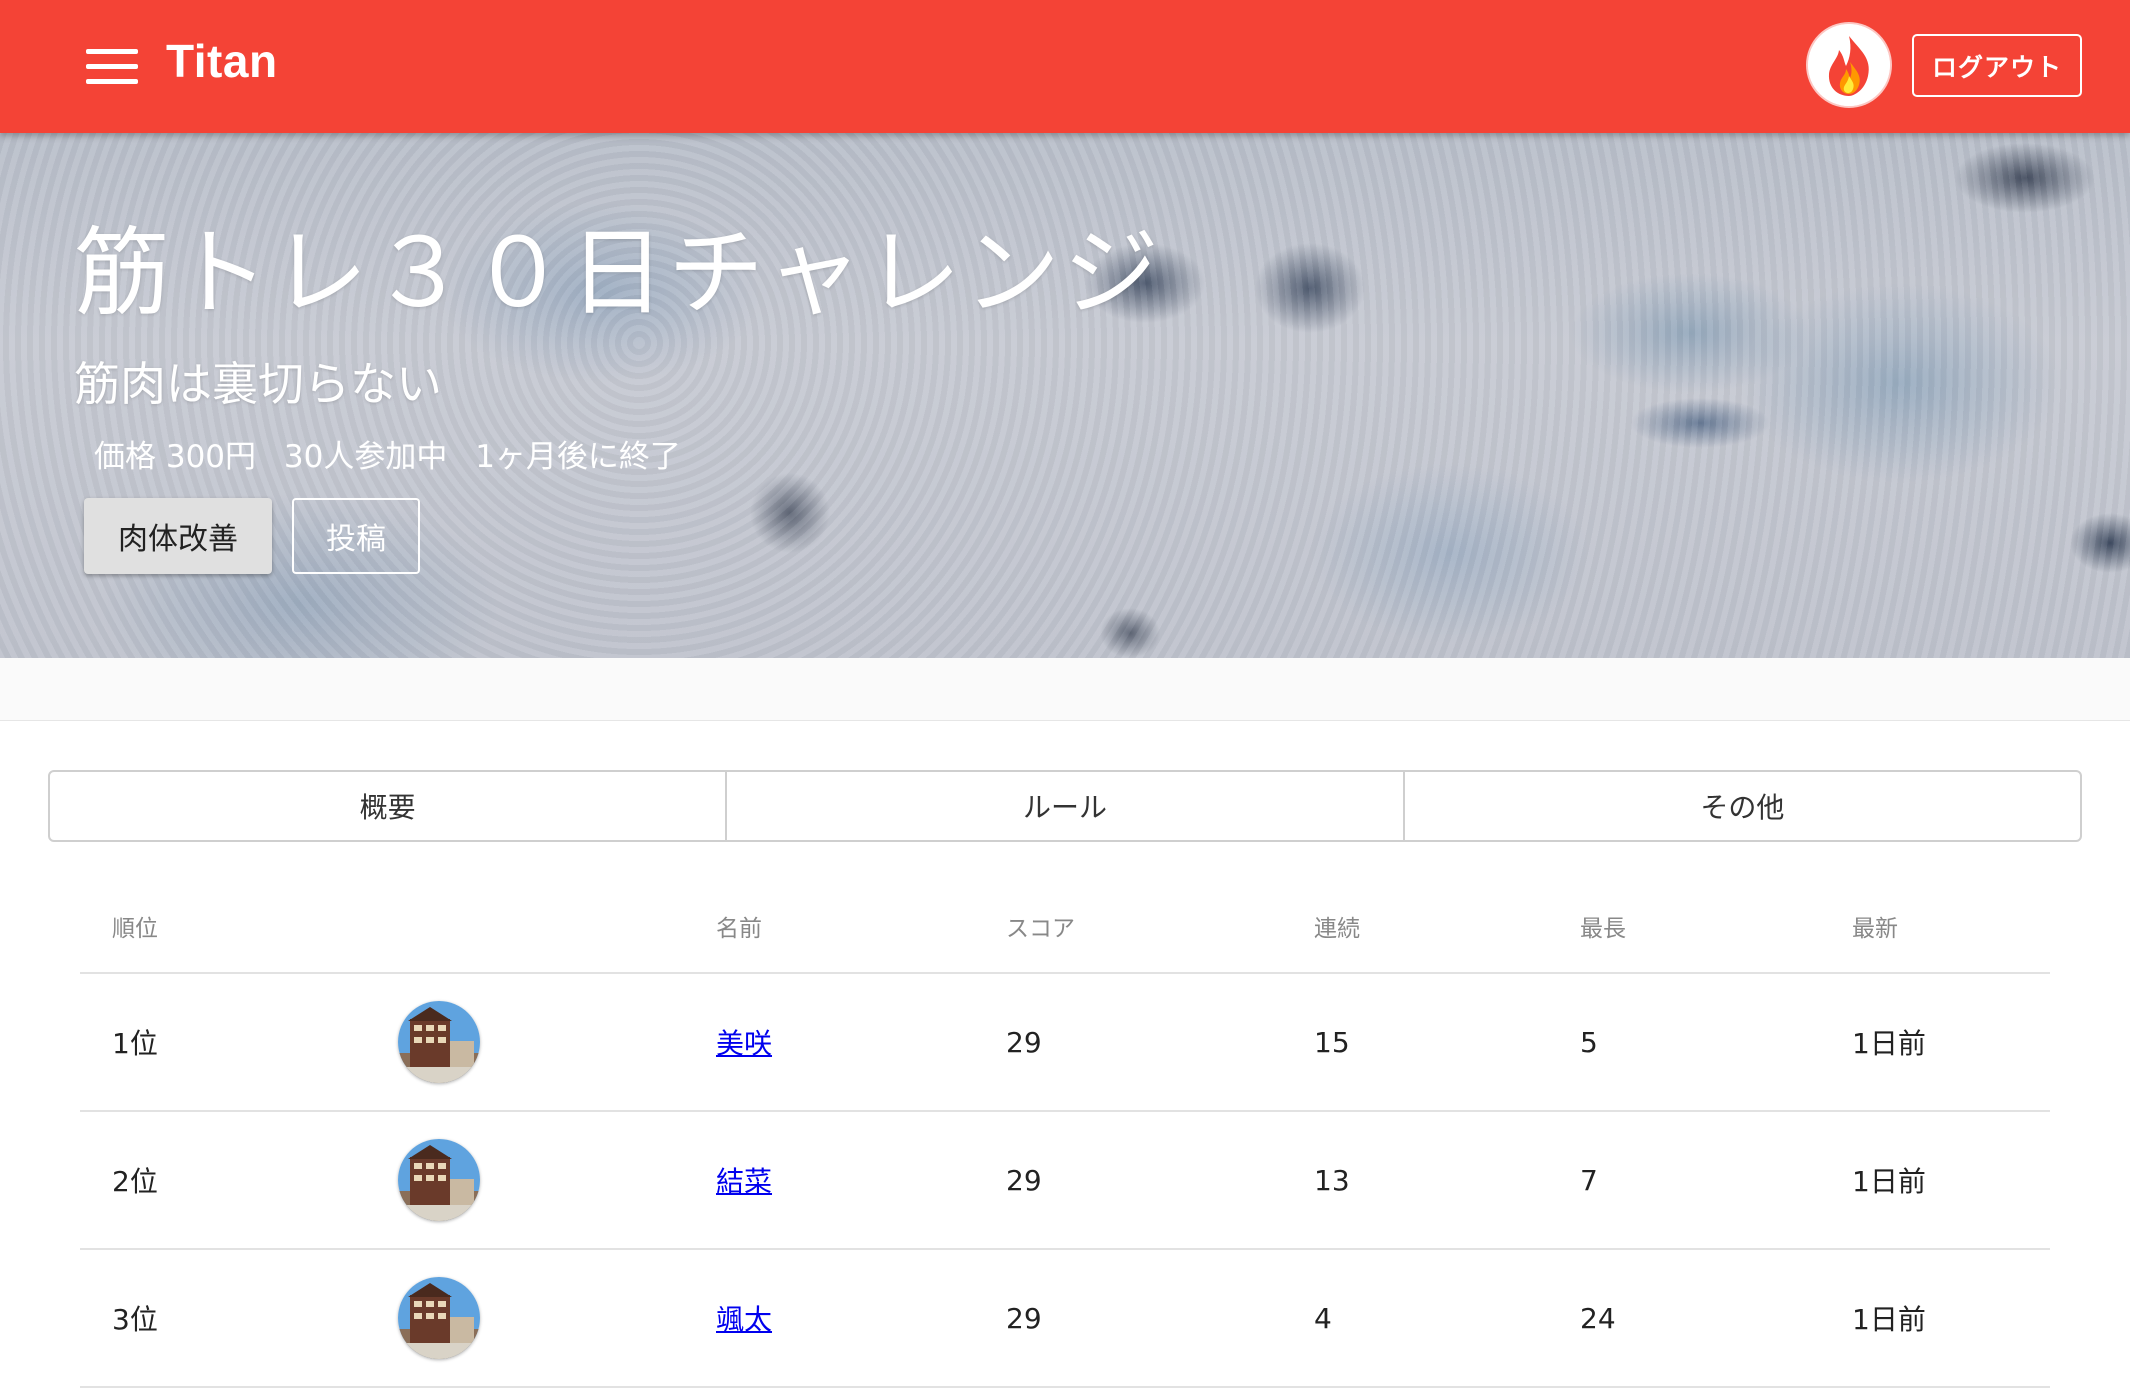 Image resolution: width=2130 pixels, height=1394 pixels. I want to click on app-bar: Titan ログアウト, so click(1065, 66).